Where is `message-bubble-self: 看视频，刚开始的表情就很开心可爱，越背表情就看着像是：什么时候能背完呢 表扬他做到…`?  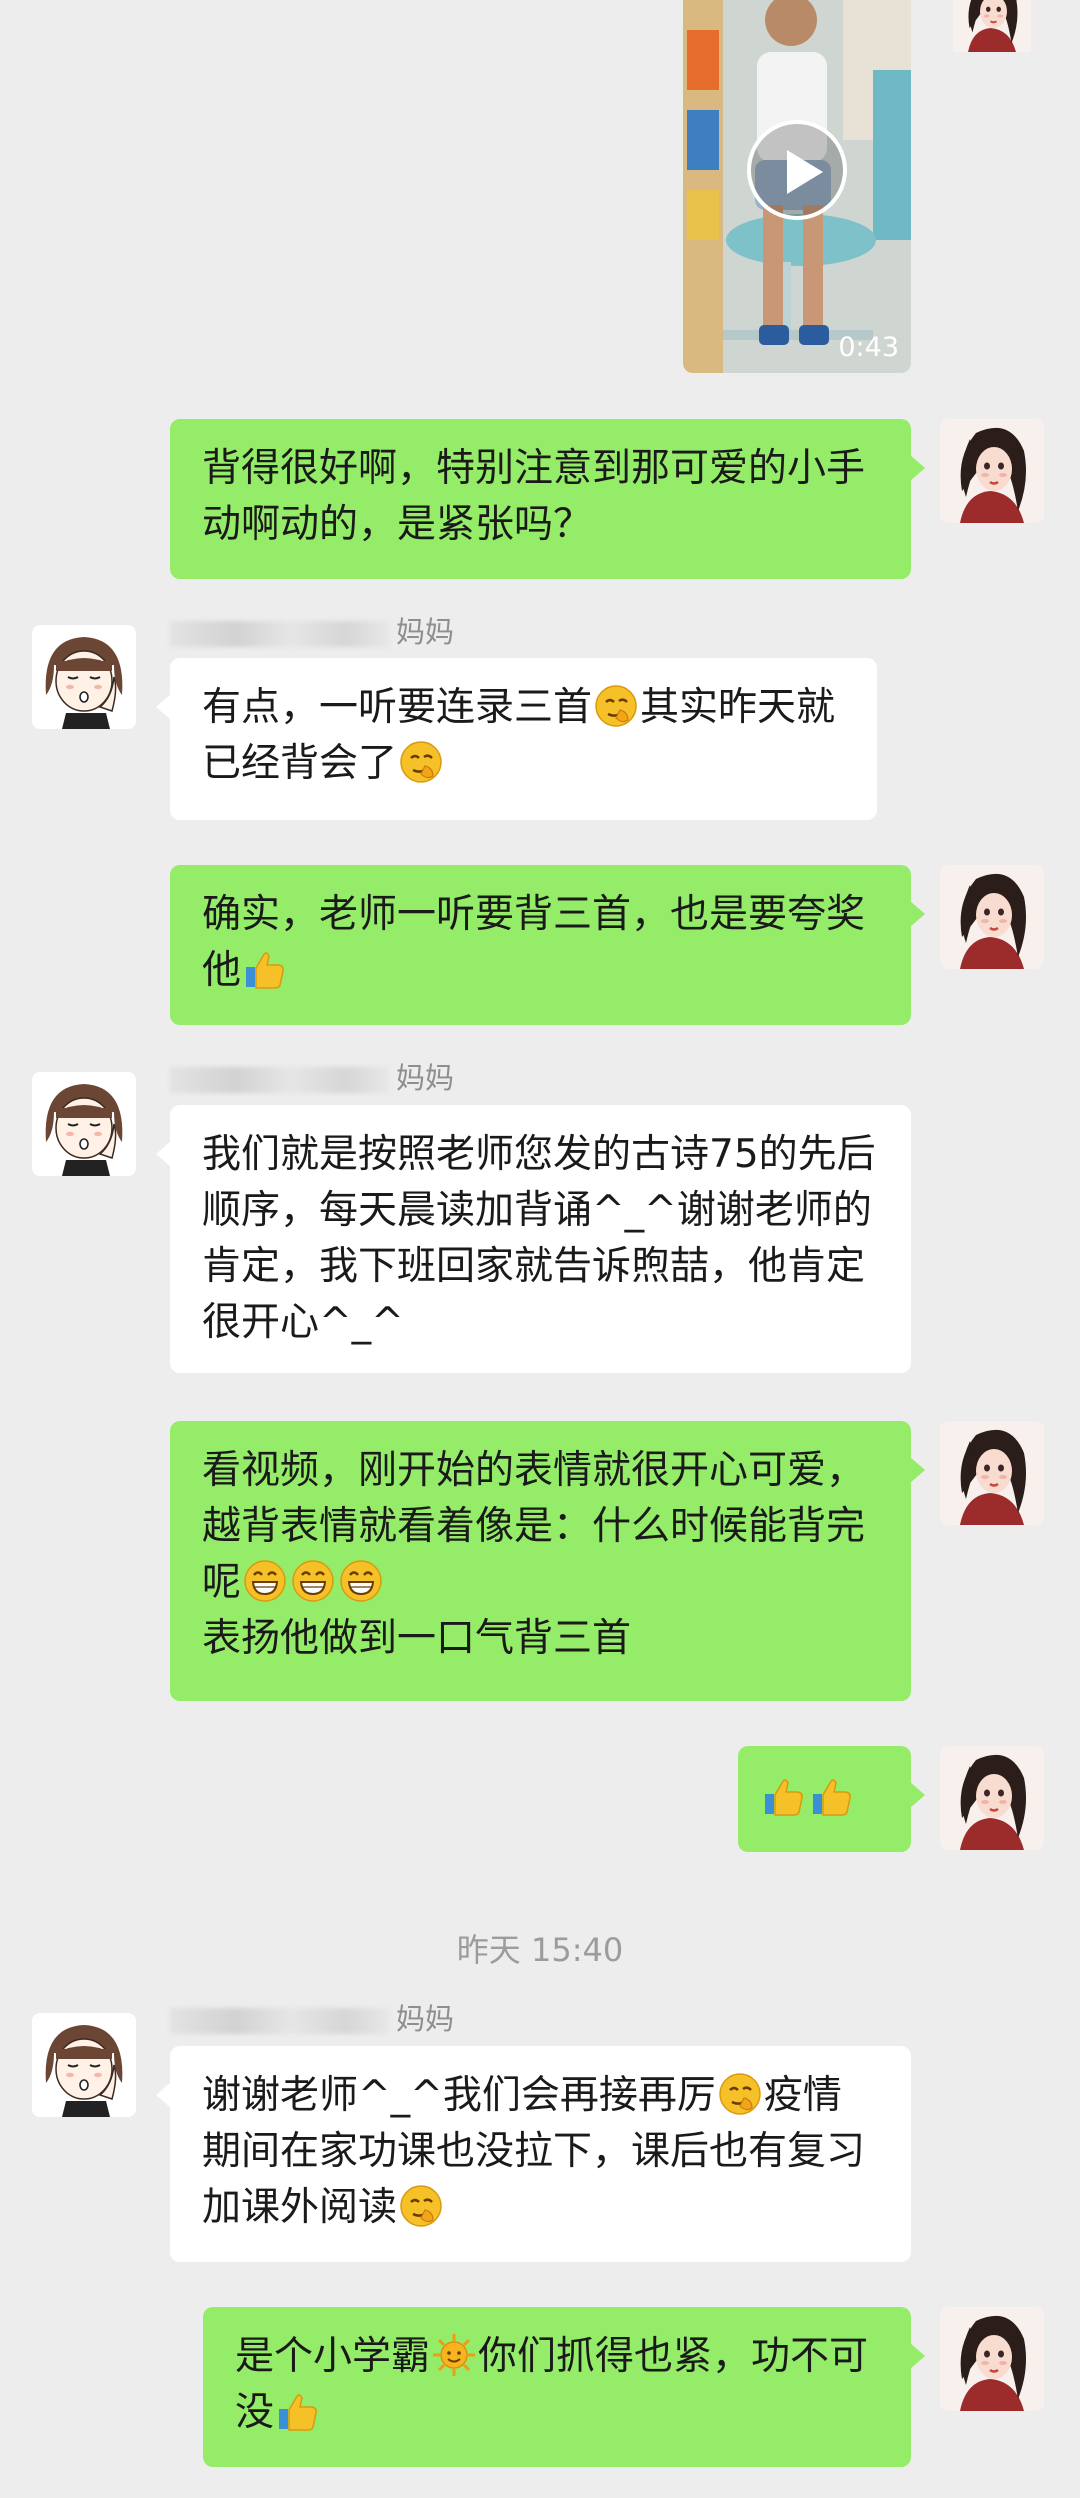 message-bubble-self: 看视频，刚开始的表情就很开心可爱，越背表情就看着像是：什么时候能背完呢 表扬他做到… is located at coordinates (547, 1561).